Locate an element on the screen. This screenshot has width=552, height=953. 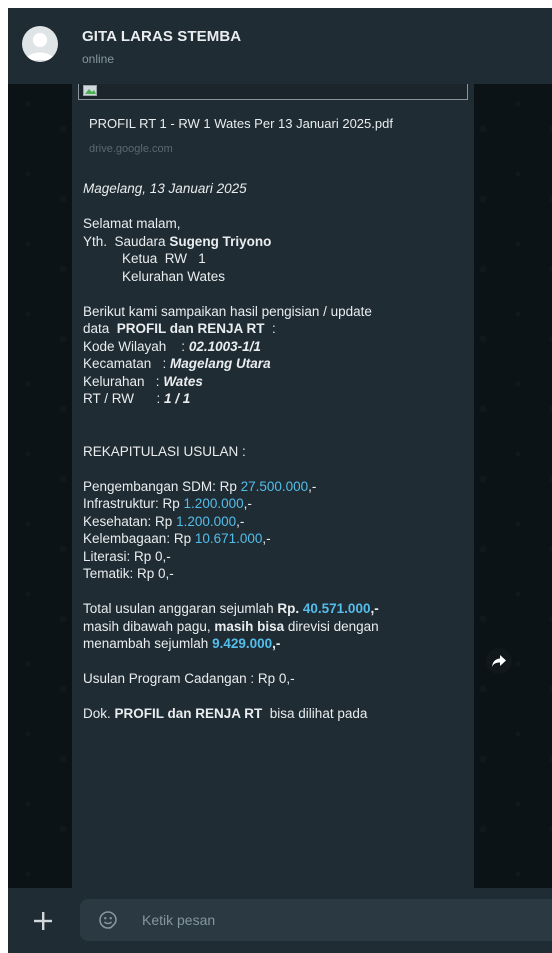
rtrw-value: 1 / 1 is located at coordinates (177, 398).